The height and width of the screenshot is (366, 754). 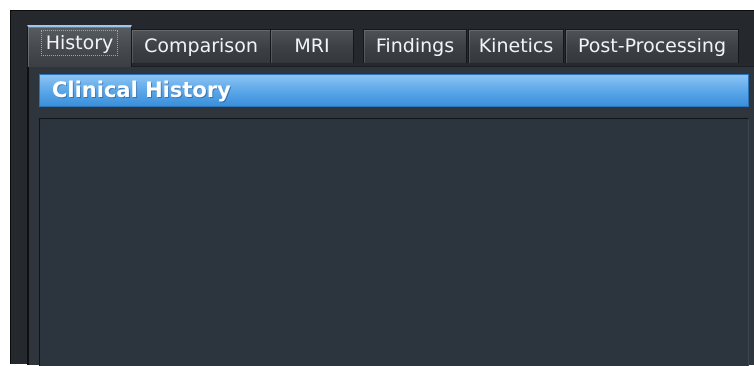 I want to click on tab-kinetics-label: Kinetics, so click(x=516, y=46).